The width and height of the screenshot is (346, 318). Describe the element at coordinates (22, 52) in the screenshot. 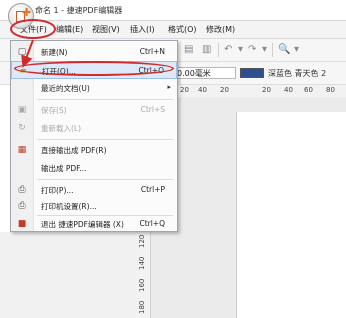

I see `new-doc-icon: ▢` at that location.